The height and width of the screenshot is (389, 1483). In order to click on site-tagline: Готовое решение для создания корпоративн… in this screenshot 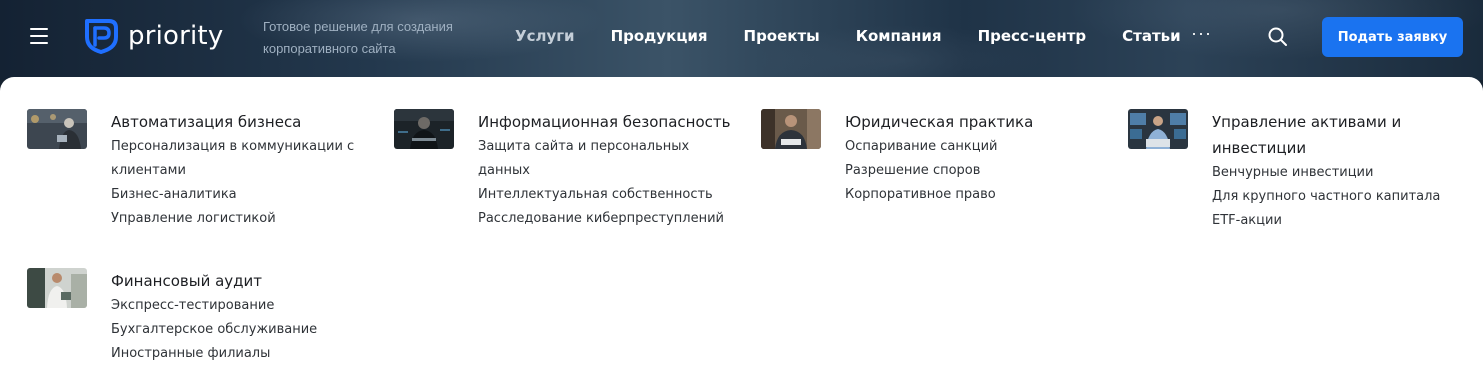, I will do `click(358, 37)`.